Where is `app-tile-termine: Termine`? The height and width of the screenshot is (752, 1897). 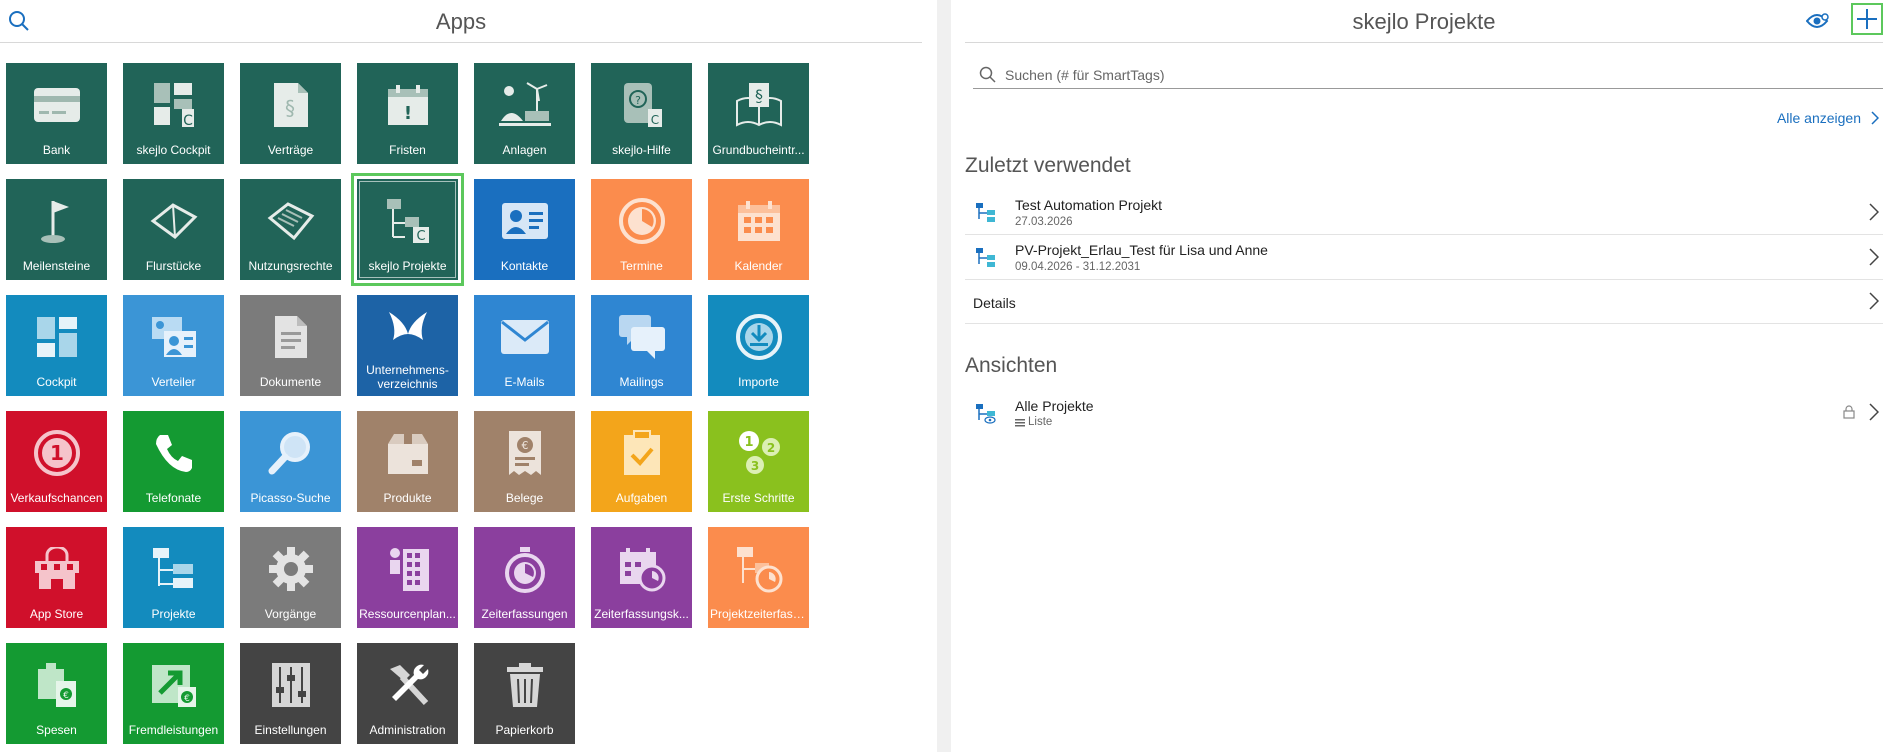
app-tile-termine: Termine is located at coordinates (641, 229).